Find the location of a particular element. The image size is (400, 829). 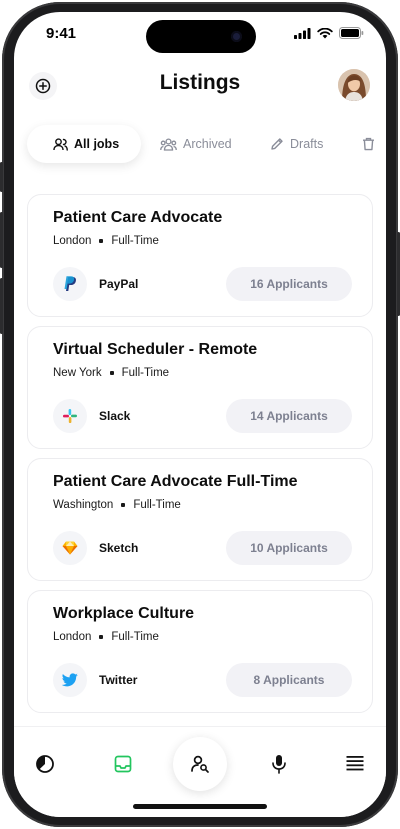

listing-location: New York is located at coordinates (77, 373).